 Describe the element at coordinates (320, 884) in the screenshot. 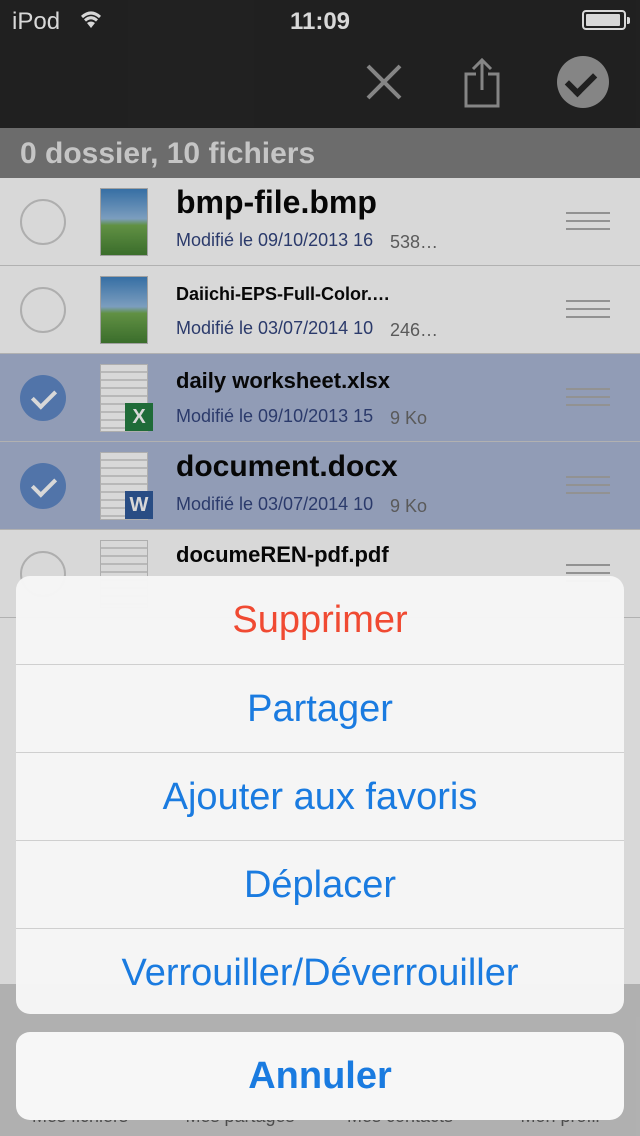

I see `move-button: Déplacer` at that location.